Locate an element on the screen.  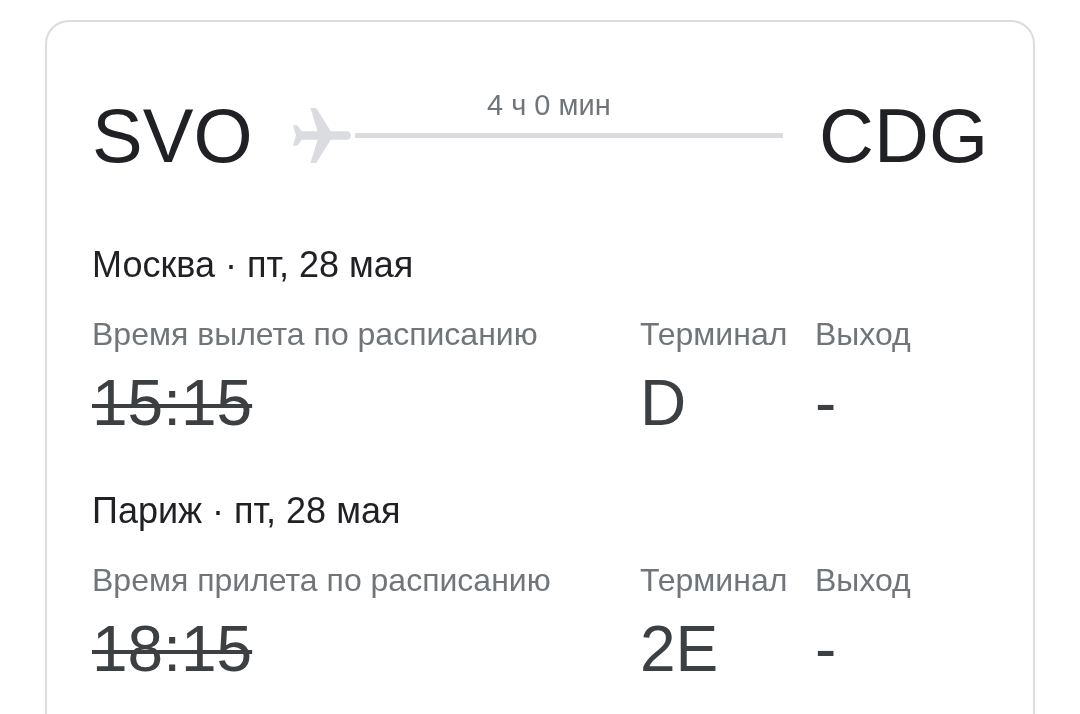
plane-icon is located at coordinates (321, 135).